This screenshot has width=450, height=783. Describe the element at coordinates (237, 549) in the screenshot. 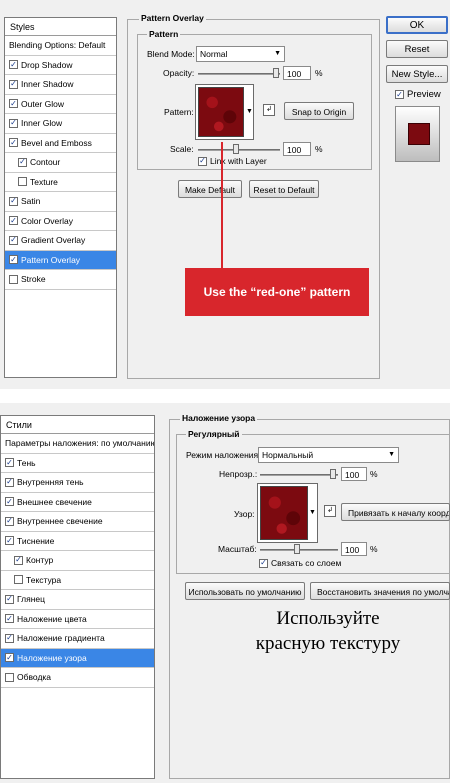

I see `scale-label-ru: Масштаб:` at that location.